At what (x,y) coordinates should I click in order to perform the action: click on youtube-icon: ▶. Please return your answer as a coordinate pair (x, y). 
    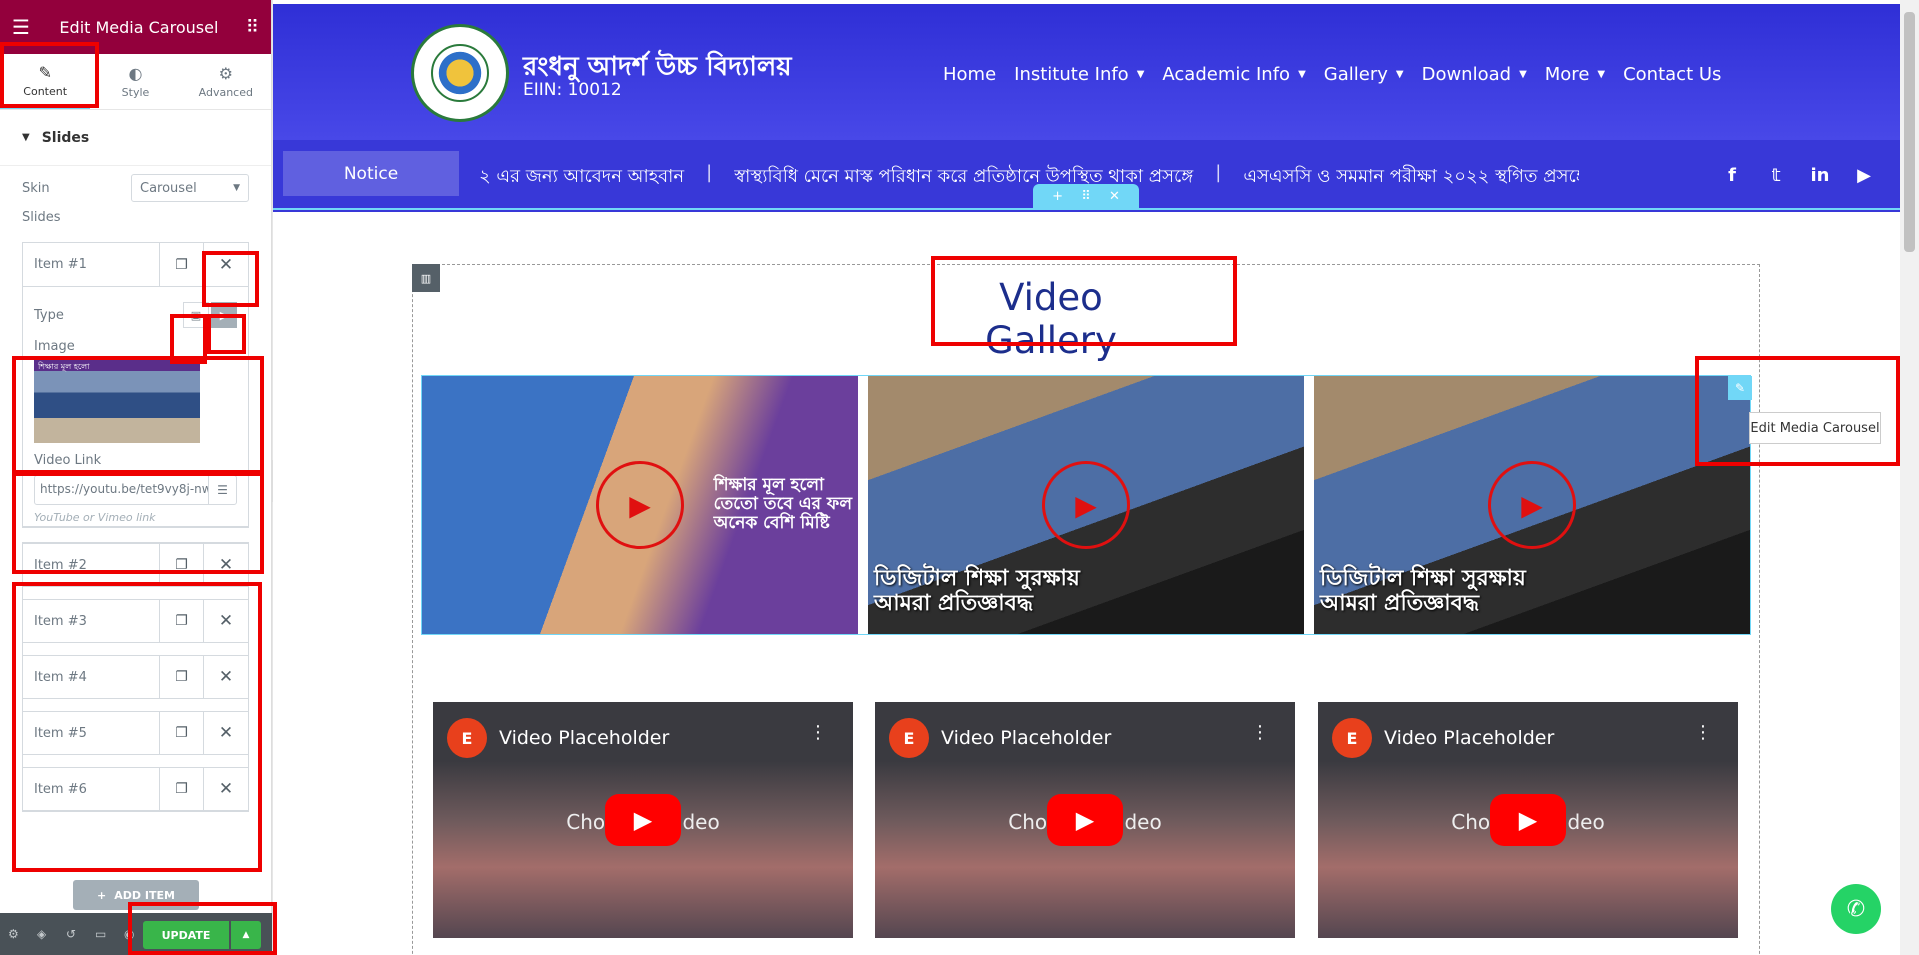
    Looking at the image, I should click on (1864, 175).